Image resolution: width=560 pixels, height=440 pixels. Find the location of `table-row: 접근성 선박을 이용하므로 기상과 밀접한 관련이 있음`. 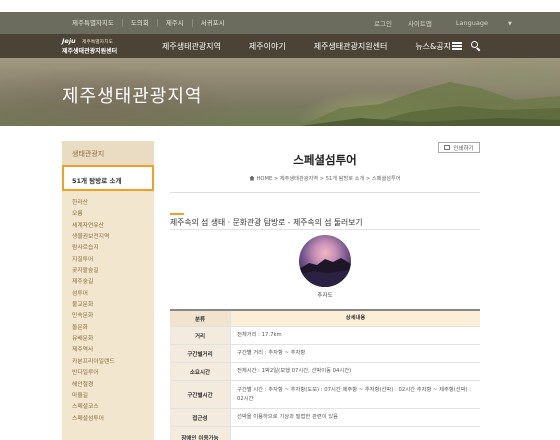

table-row: 접근성 선박을 이용하므로 기상과 밀접한 관련이 있음 is located at coordinates (325, 418).